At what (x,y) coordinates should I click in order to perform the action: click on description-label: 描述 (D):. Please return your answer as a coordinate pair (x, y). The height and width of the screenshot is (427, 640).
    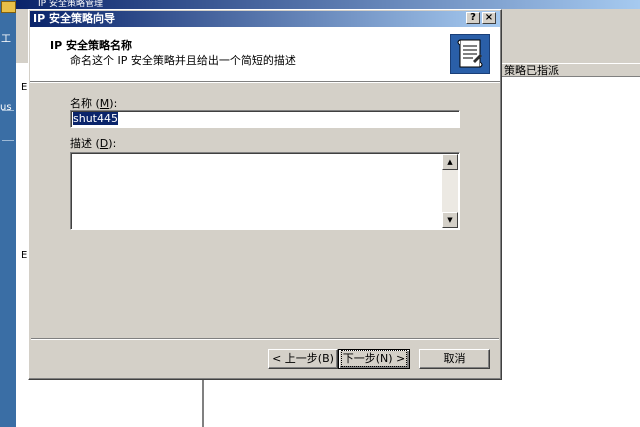
    Looking at the image, I should click on (93, 143).